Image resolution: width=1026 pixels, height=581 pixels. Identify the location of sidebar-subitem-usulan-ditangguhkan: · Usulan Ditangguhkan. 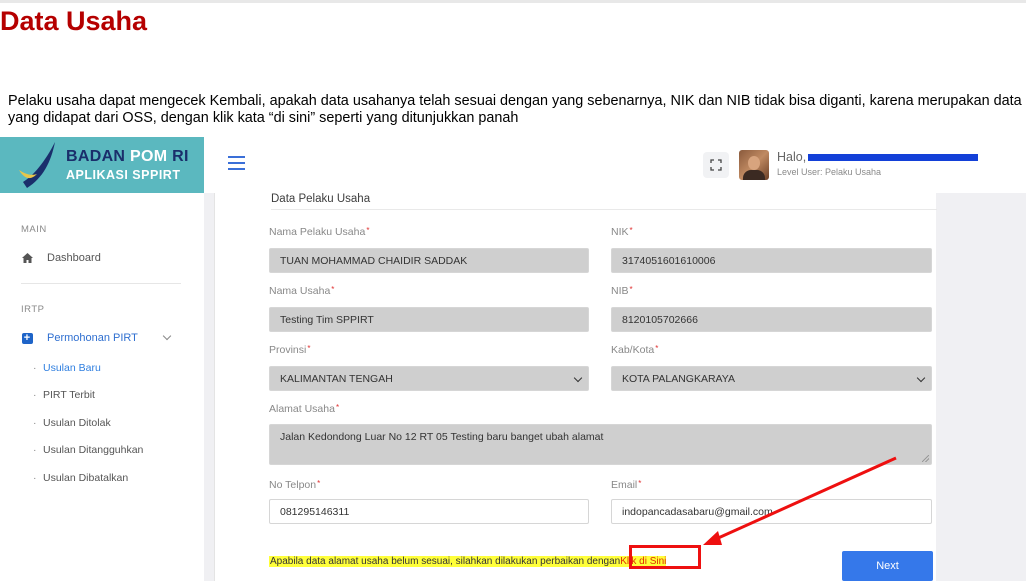
(88, 450).